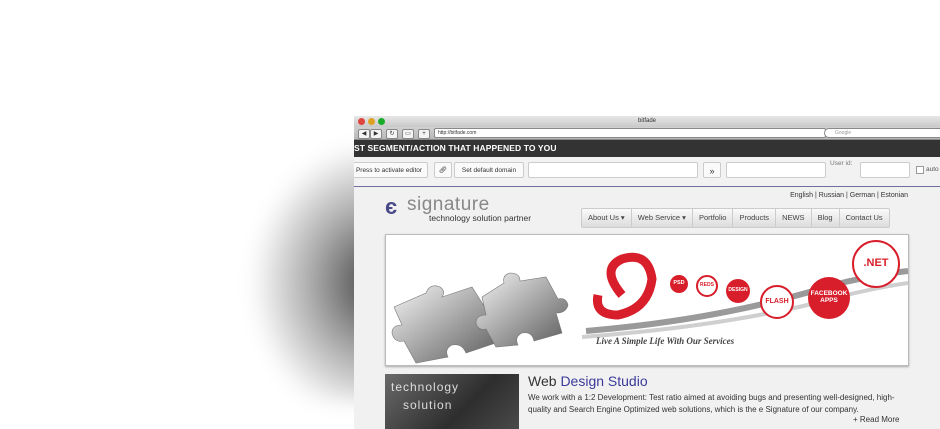  I want to click on domain-input, so click(613, 170).